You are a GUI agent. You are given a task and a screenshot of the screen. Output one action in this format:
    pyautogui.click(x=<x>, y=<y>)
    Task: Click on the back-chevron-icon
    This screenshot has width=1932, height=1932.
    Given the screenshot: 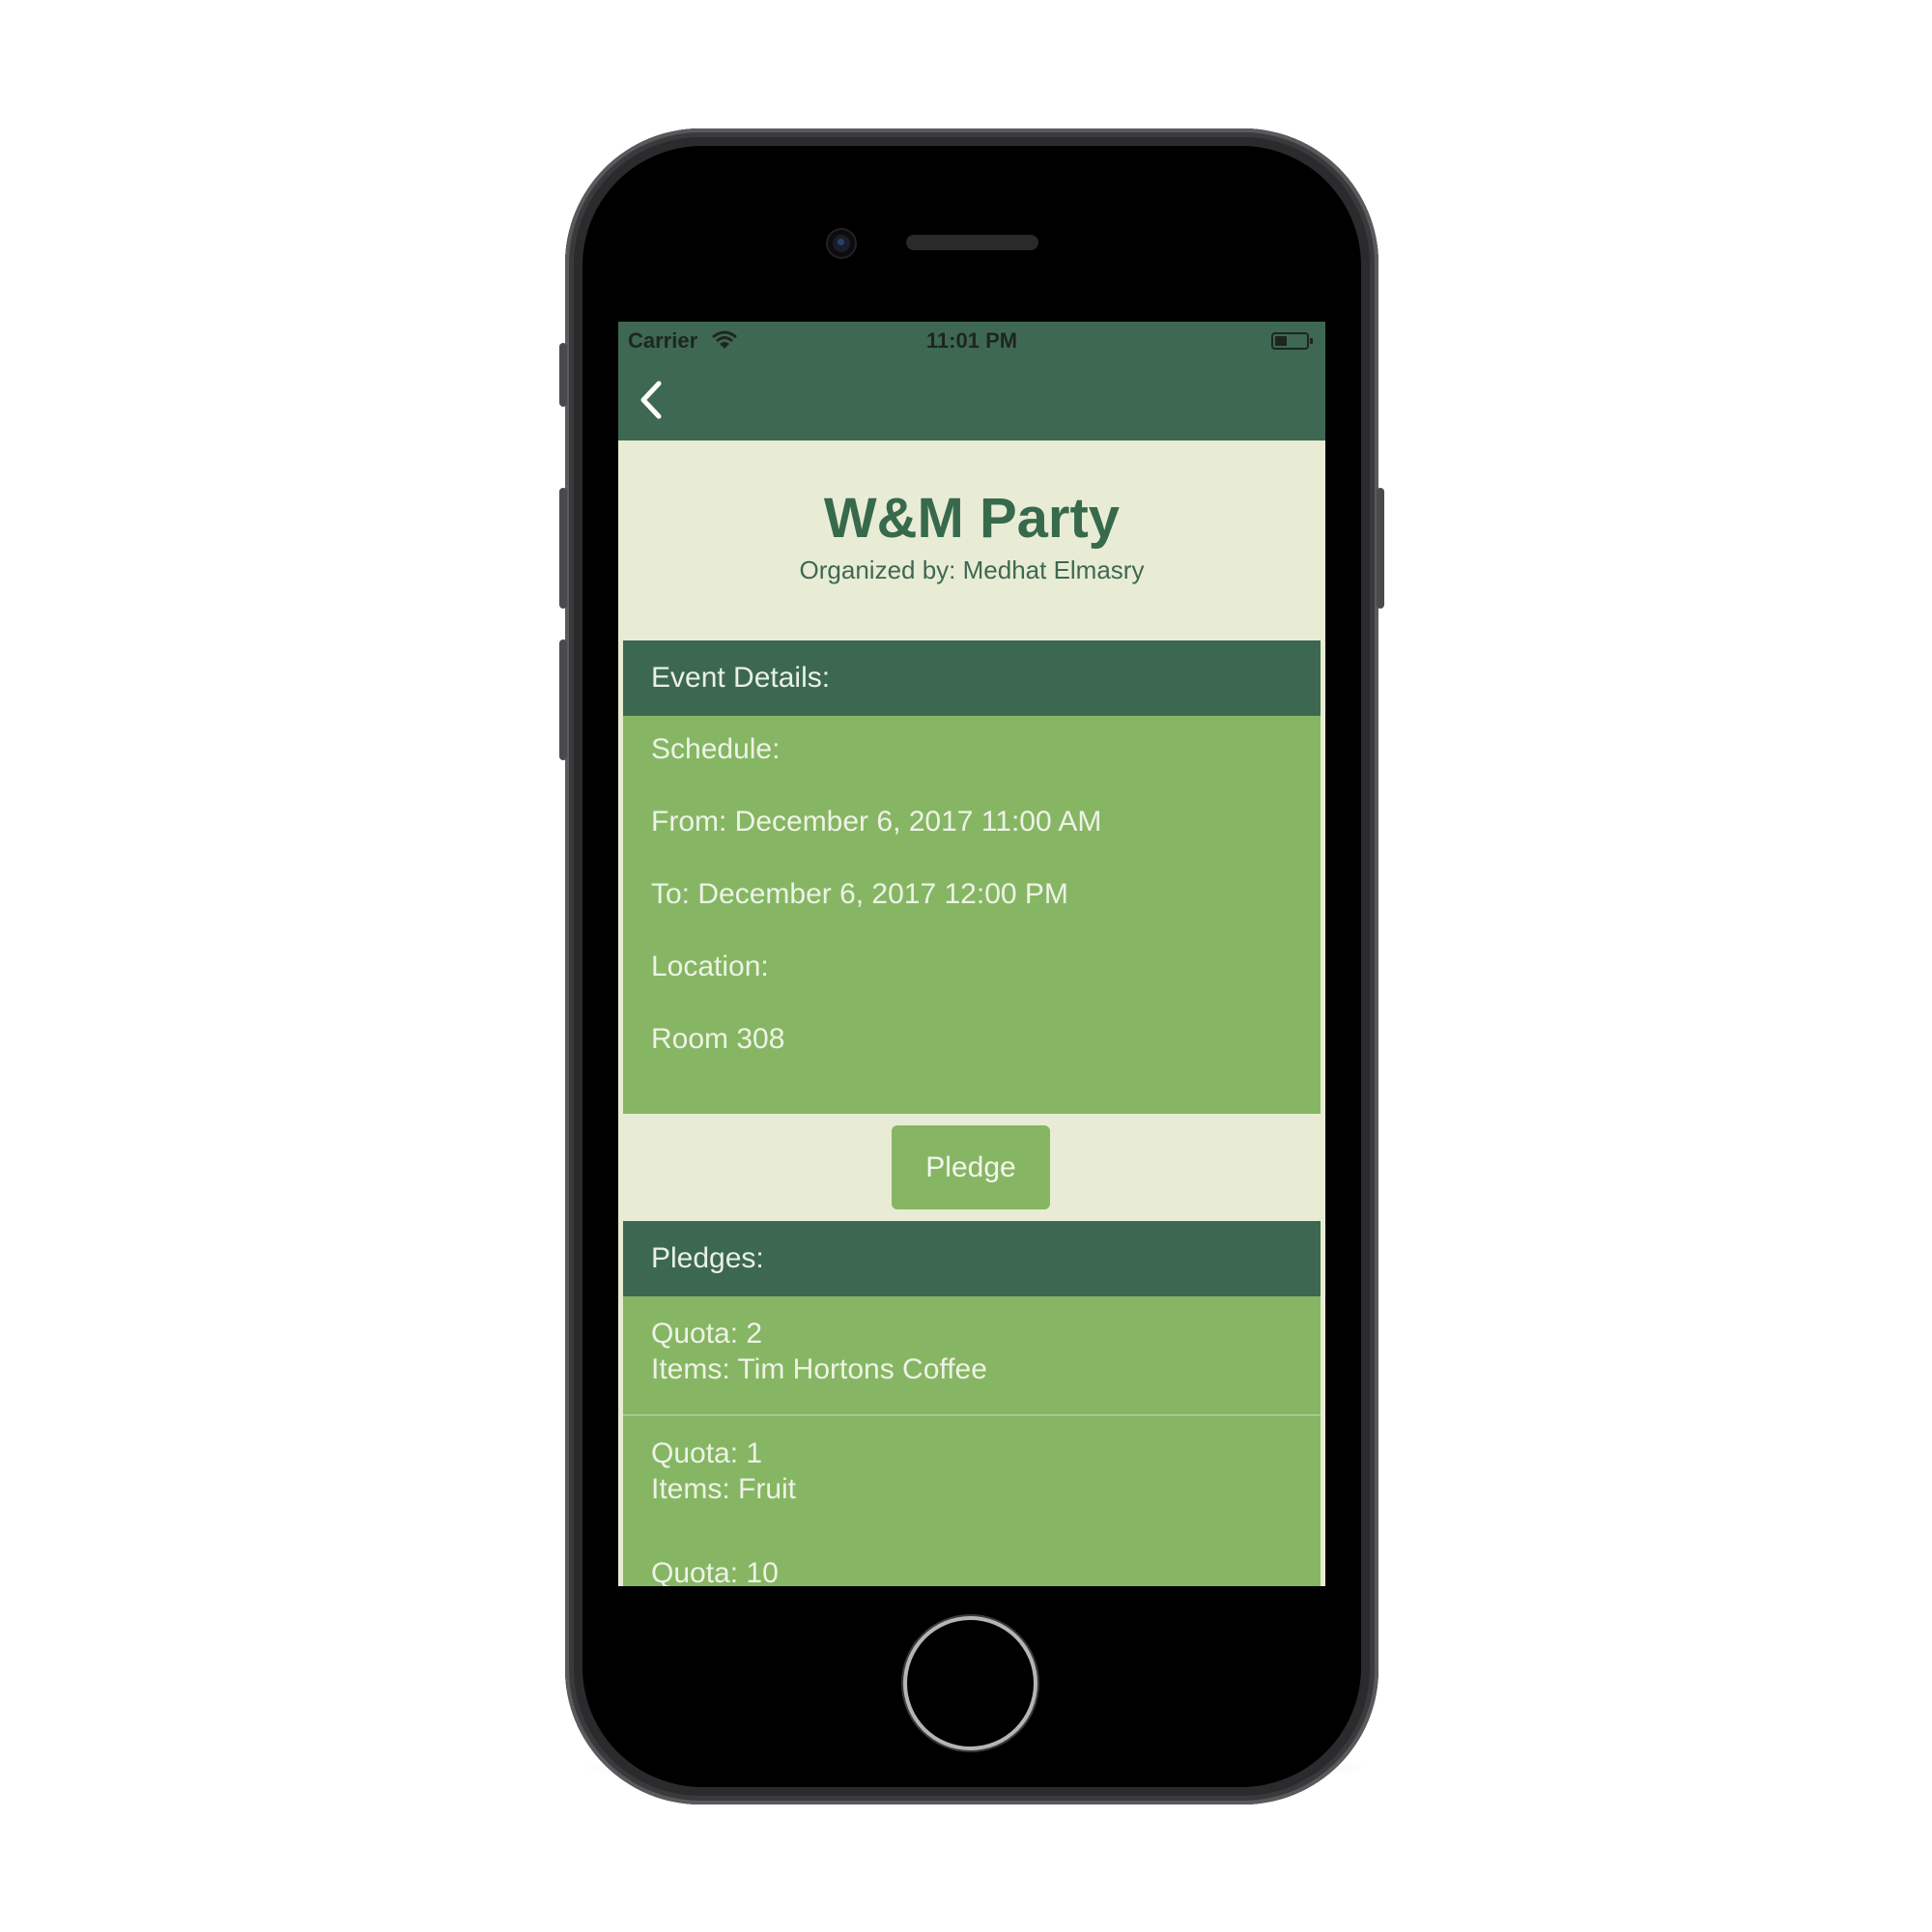 What is the action you would take?
    pyautogui.click(x=653, y=400)
    